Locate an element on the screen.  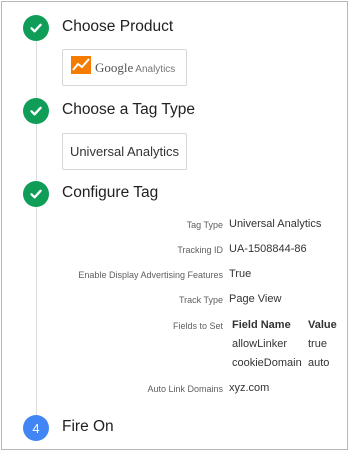
field-value-cell: true is located at coordinates (317, 344).